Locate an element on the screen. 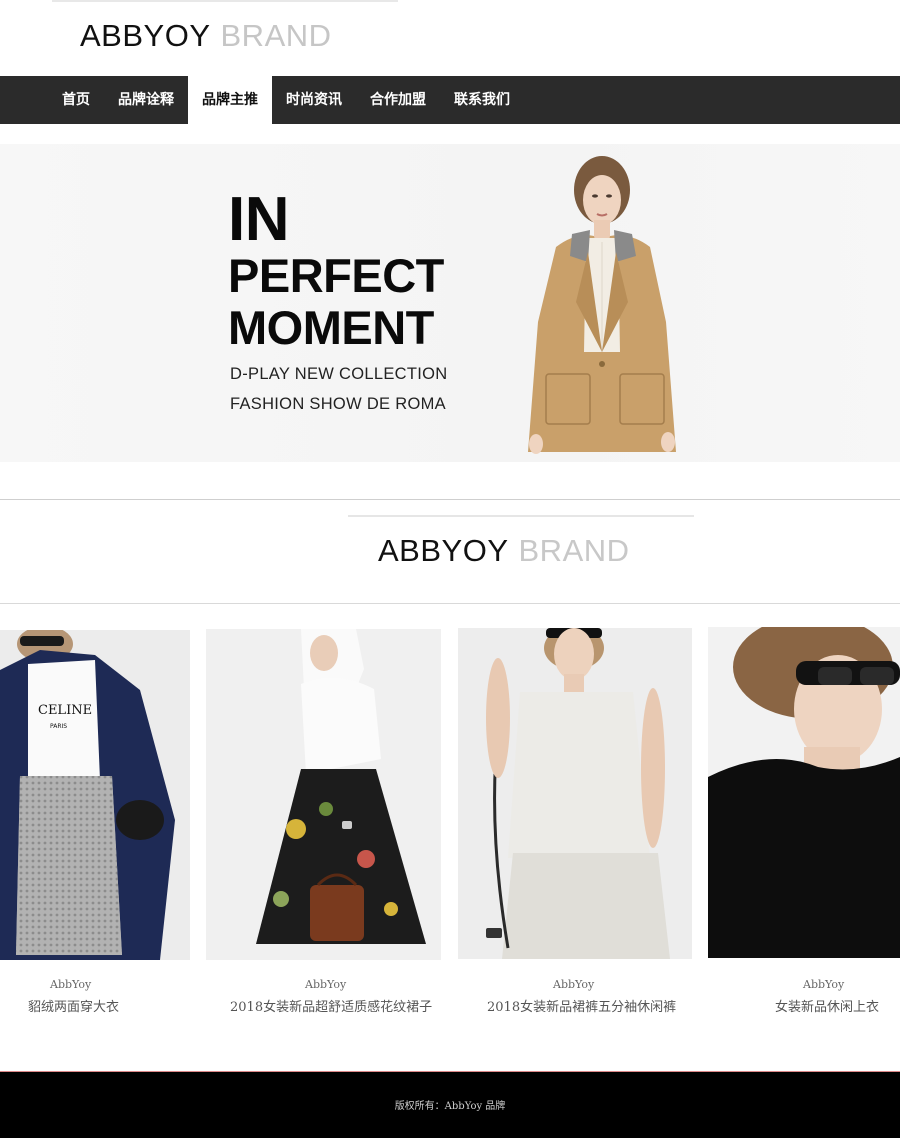  hero-model-image is located at coordinates (602, 305).